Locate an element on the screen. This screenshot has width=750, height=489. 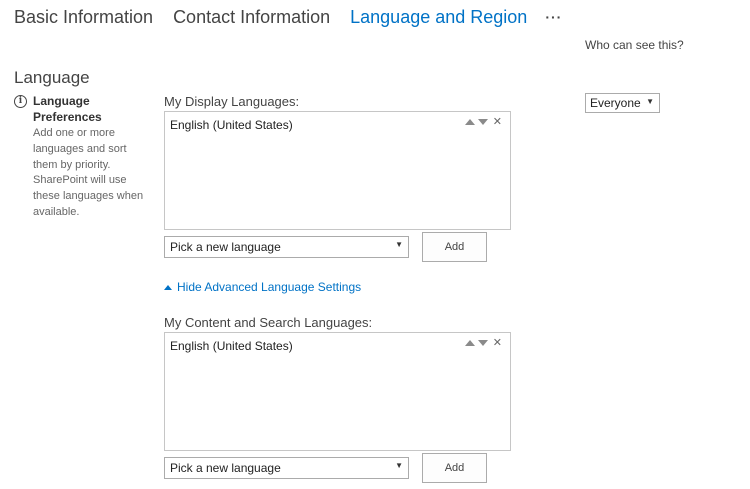
content-language-picker: Pick a new language ▼ is located at coordinates (286, 468).